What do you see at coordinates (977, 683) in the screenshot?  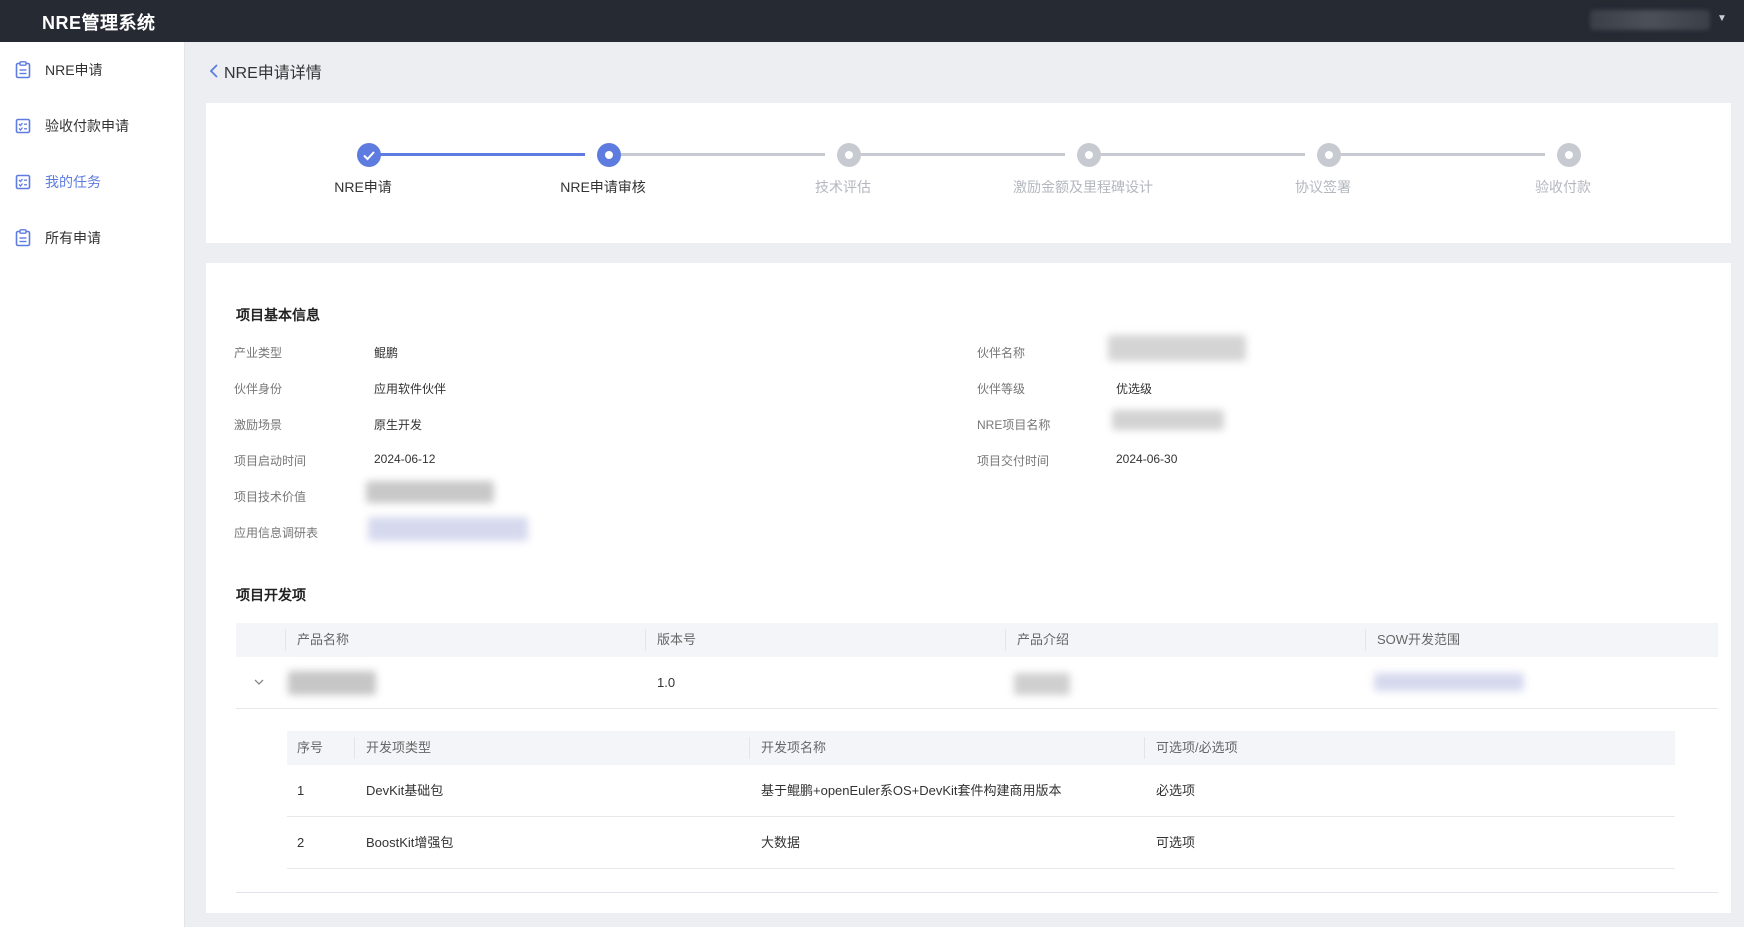 I see `table-row: 1.0` at bounding box center [977, 683].